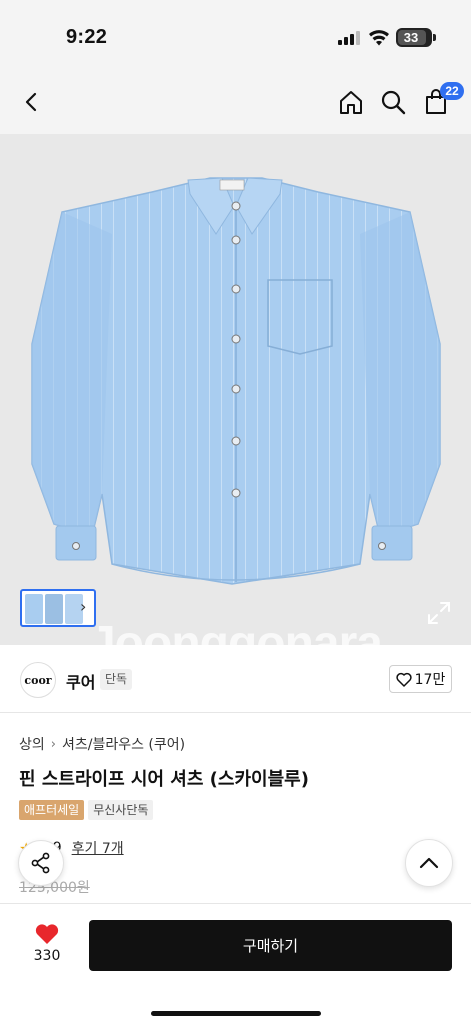 The height and width of the screenshot is (1024, 471). Describe the element at coordinates (87, 37) in the screenshot. I see `status-time: 9:22` at that location.